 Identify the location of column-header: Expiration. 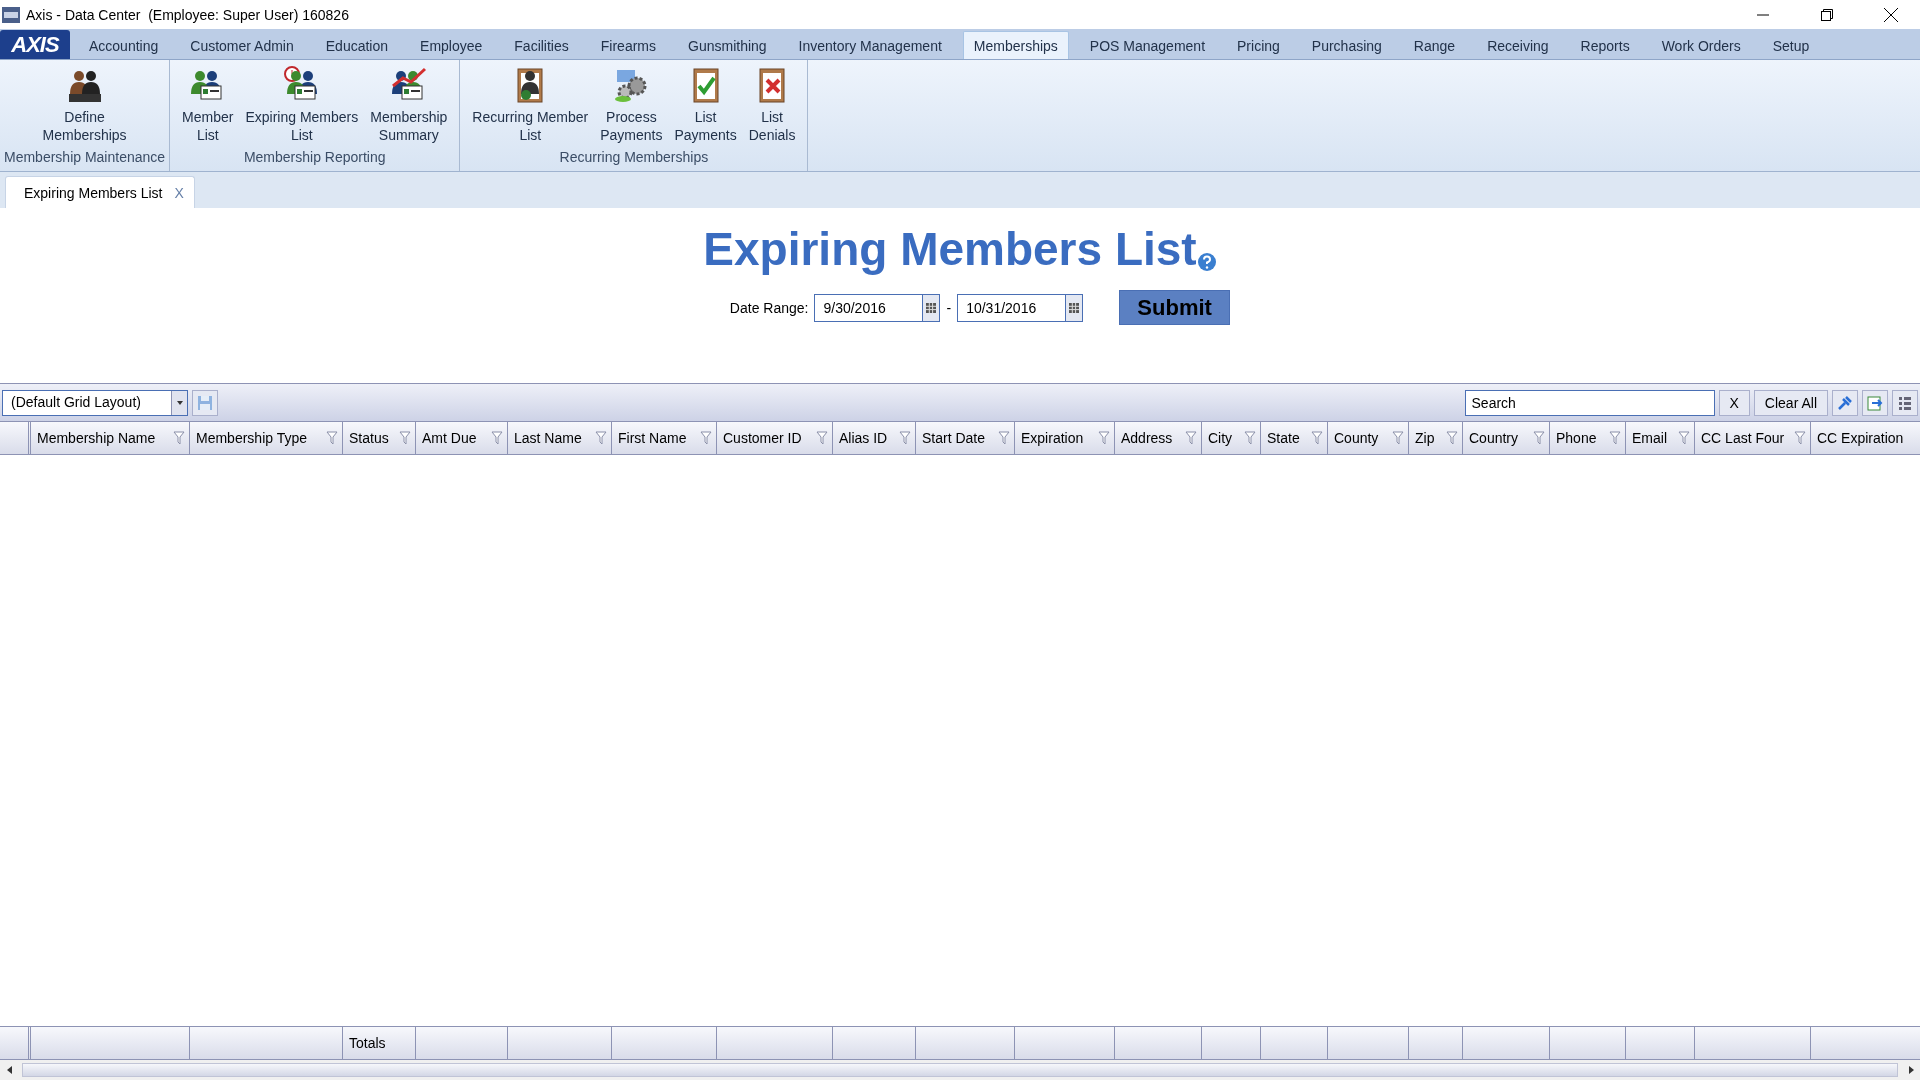
(1065, 438).